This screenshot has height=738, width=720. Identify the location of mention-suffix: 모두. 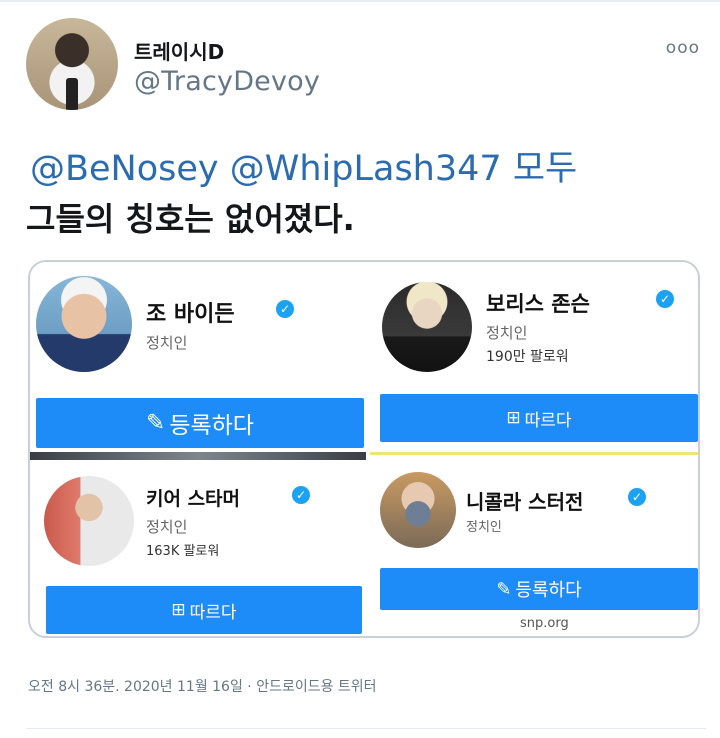
(545, 169).